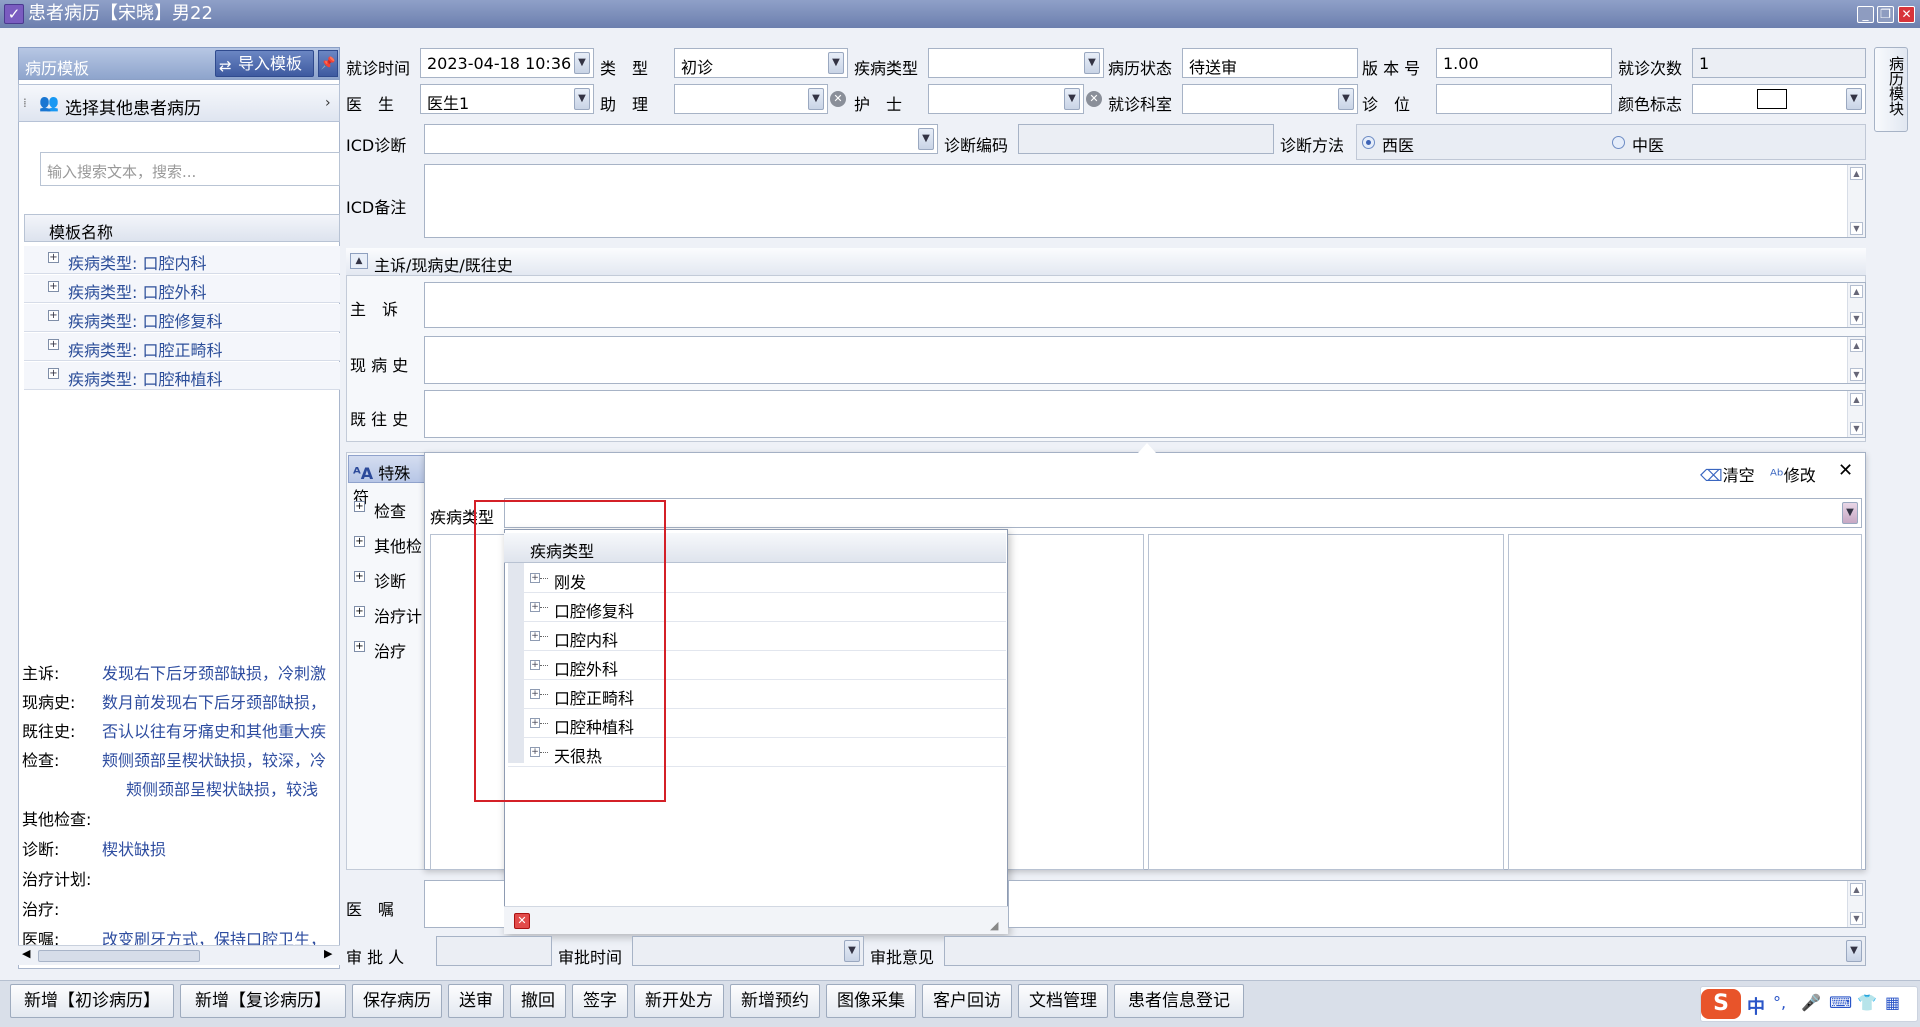 The image size is (1920, 1027). I want to click on scroll-right-icon: ▶, so click(328, 953).